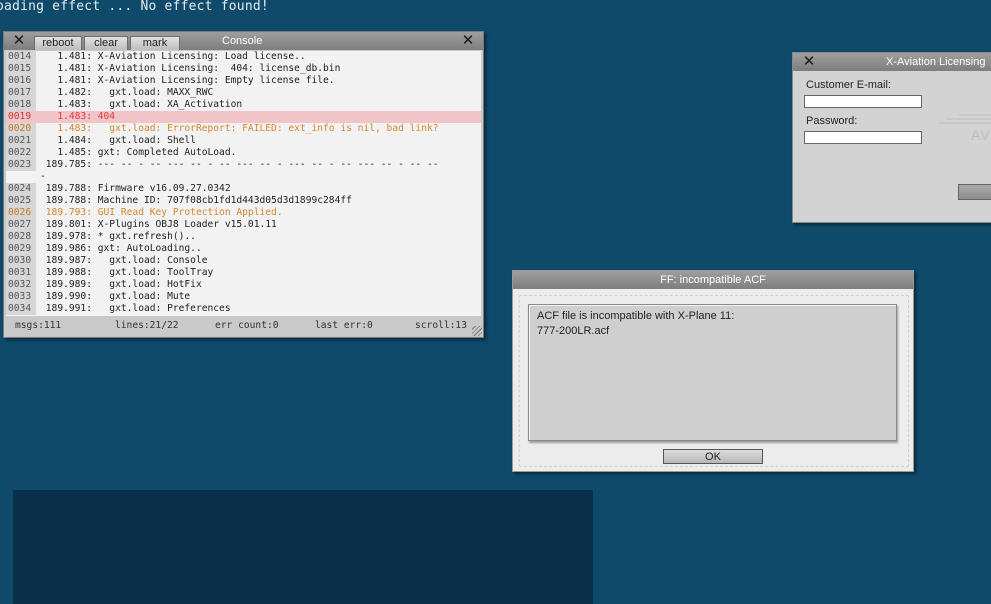 Image resolution: width=991 pixels, height=604 pixels. I want to click on line-number: 0022, so click(21, 153).